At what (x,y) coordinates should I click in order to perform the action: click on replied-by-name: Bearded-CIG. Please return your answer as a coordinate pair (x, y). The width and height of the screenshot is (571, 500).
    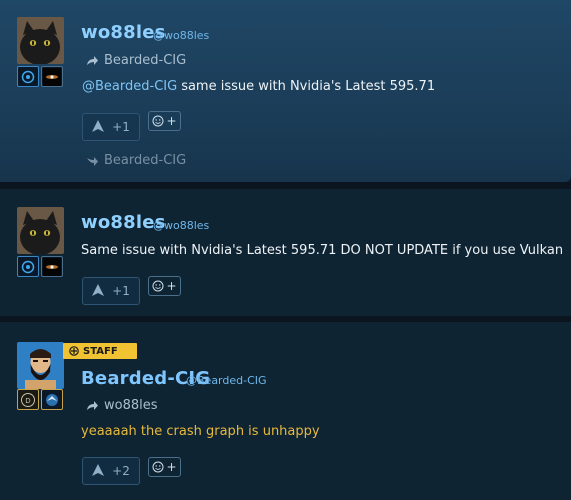
    Looking at the image, I should click on (145, 160).